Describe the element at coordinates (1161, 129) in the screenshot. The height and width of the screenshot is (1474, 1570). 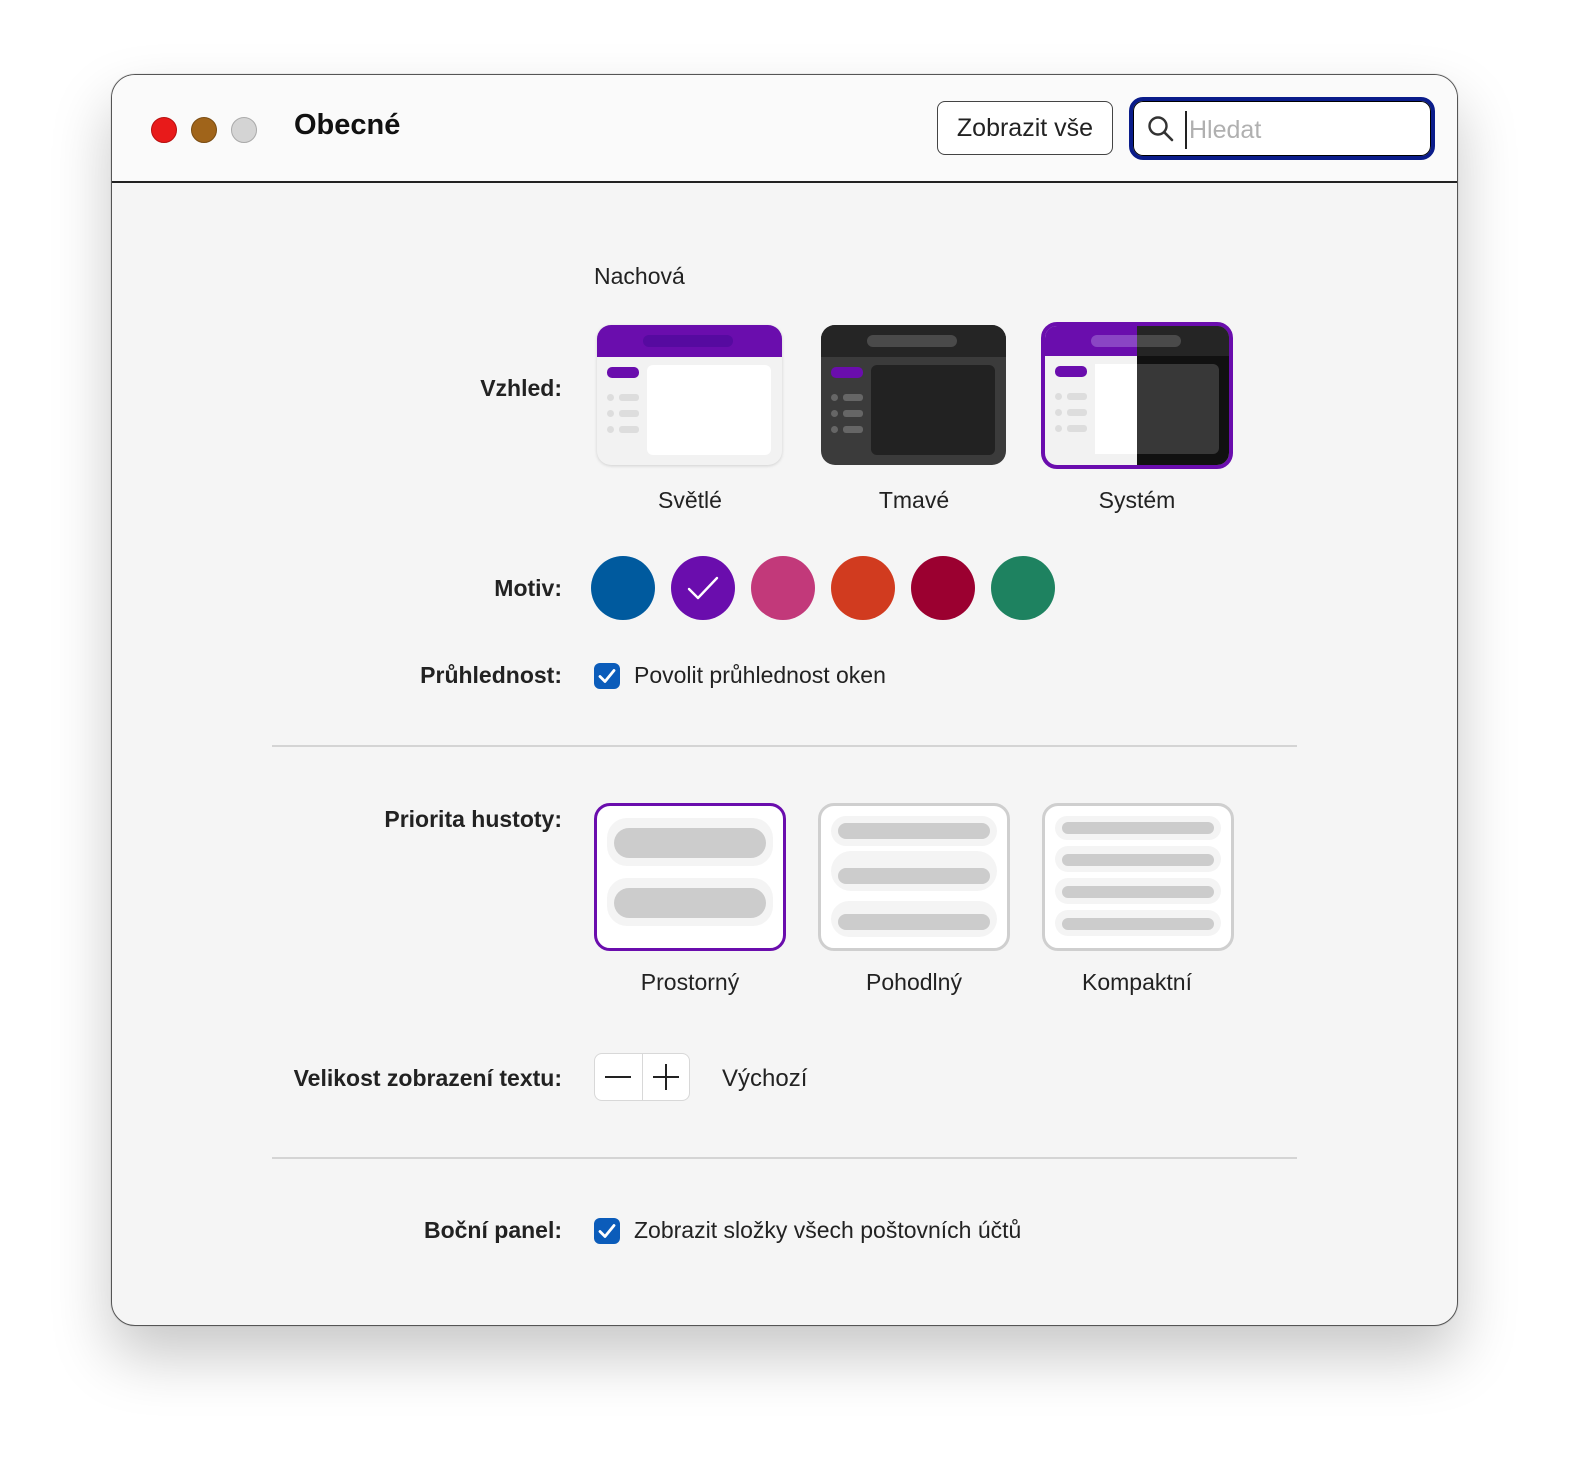
I see `search-icon` at that location.